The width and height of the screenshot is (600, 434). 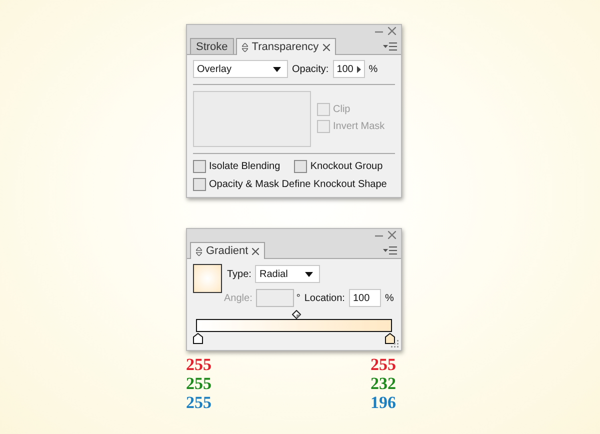 What do you see at coordinates (383, 383) in the screenshot?
I see `channel-value: 232` at bounding box center [383, 383].